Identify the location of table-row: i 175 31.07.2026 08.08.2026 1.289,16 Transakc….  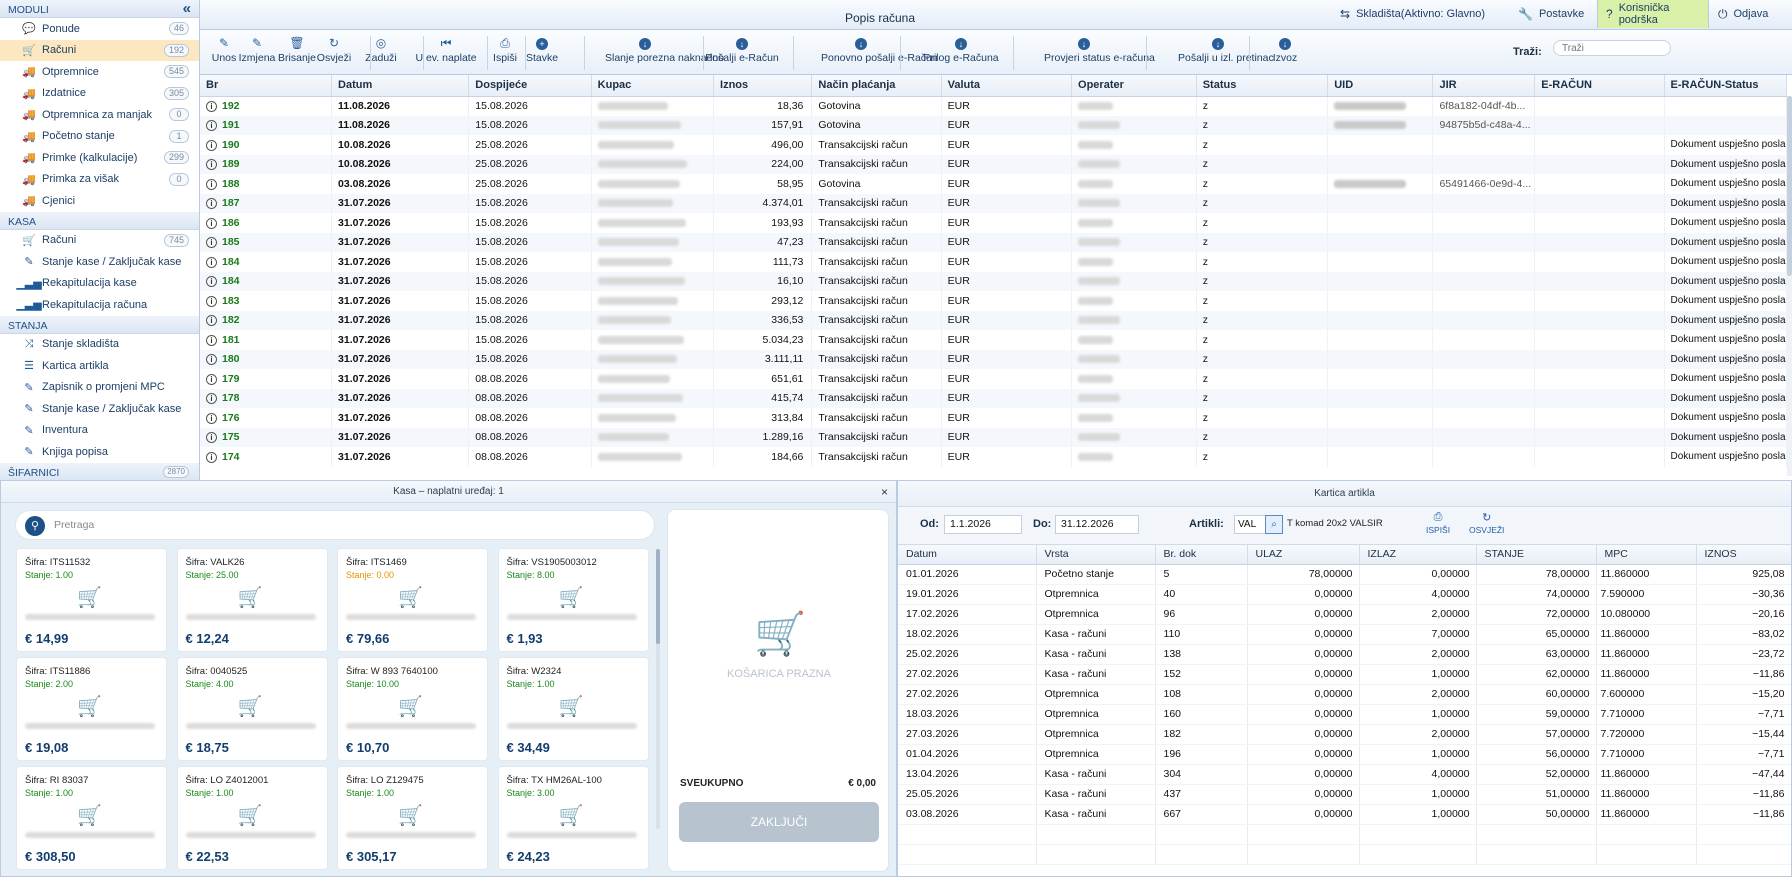
(993, 437).